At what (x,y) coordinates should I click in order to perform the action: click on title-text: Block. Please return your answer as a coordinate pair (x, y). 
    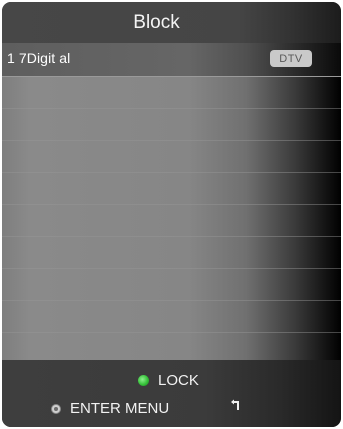
    Looking at the image, I should click on (156, 22).